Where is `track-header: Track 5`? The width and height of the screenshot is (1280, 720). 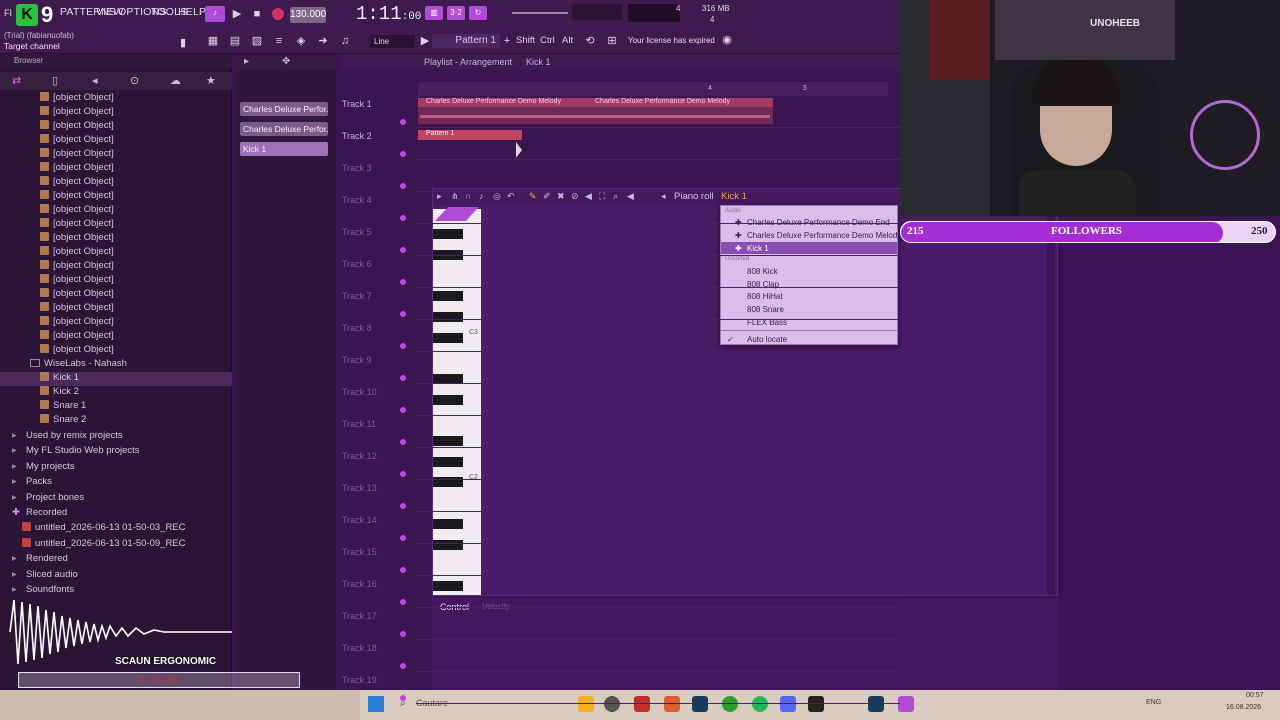 track-header: Track 5 is located at coordinates (377, 232).